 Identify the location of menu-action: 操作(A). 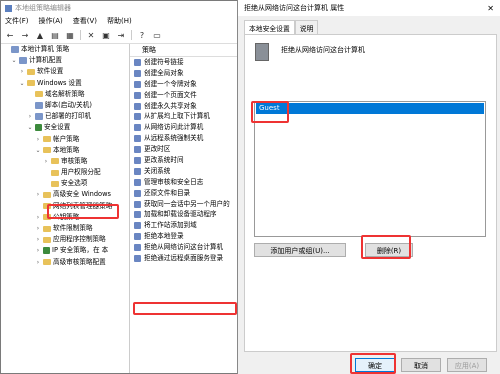
(51, 21).